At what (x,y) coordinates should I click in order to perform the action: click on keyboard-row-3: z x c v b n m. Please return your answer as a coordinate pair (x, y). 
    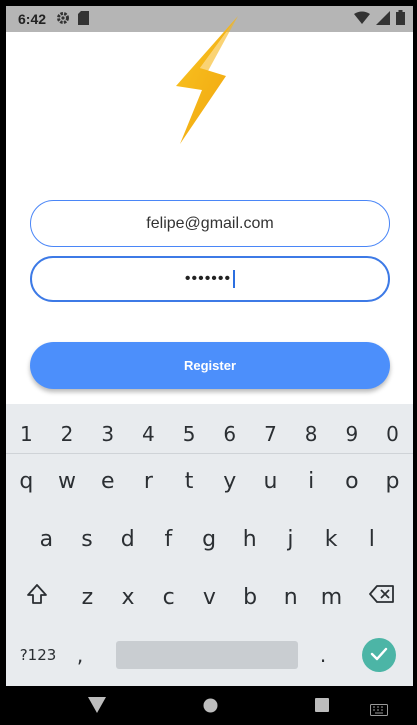
    Looking at the image, I should click on (209, 597).